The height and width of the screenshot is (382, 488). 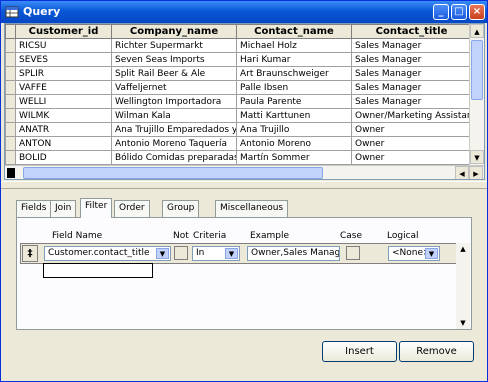 I want to click on close-button: ×, so click(x=477, y=12).